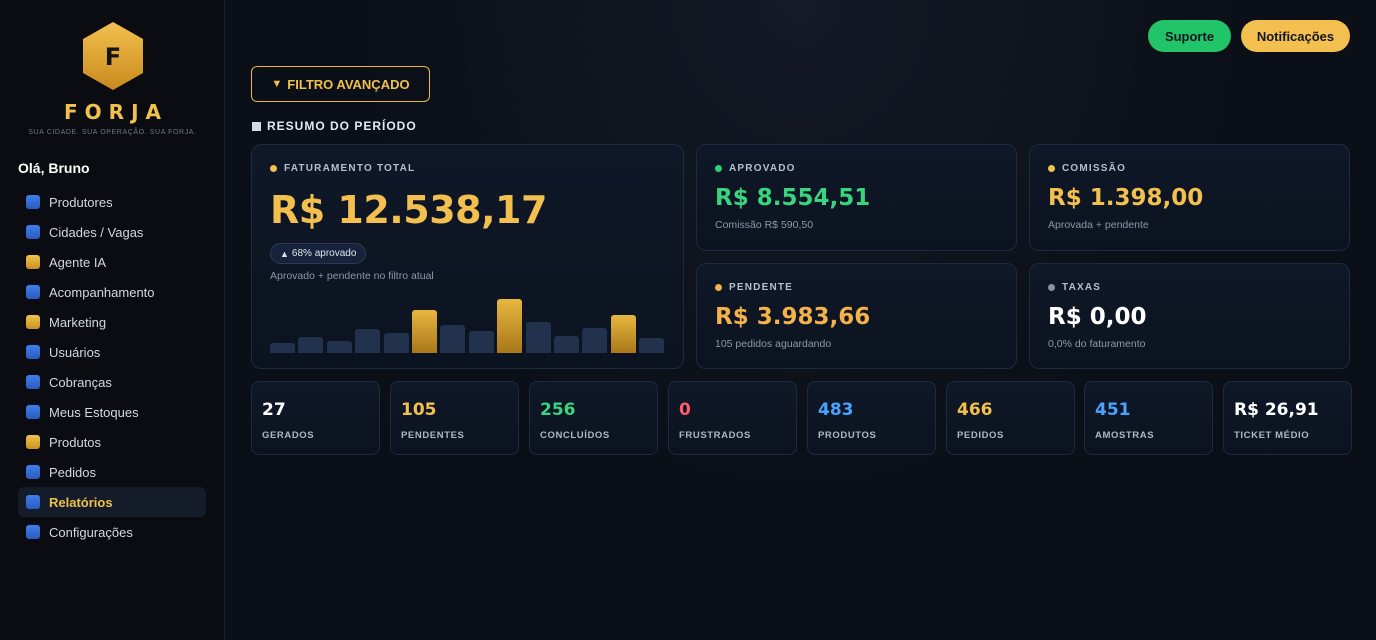 Image resolution: width=1376 pixels, height=640 pixels. I want to click on stat-label: PRODUTOS, so click(847, 435).